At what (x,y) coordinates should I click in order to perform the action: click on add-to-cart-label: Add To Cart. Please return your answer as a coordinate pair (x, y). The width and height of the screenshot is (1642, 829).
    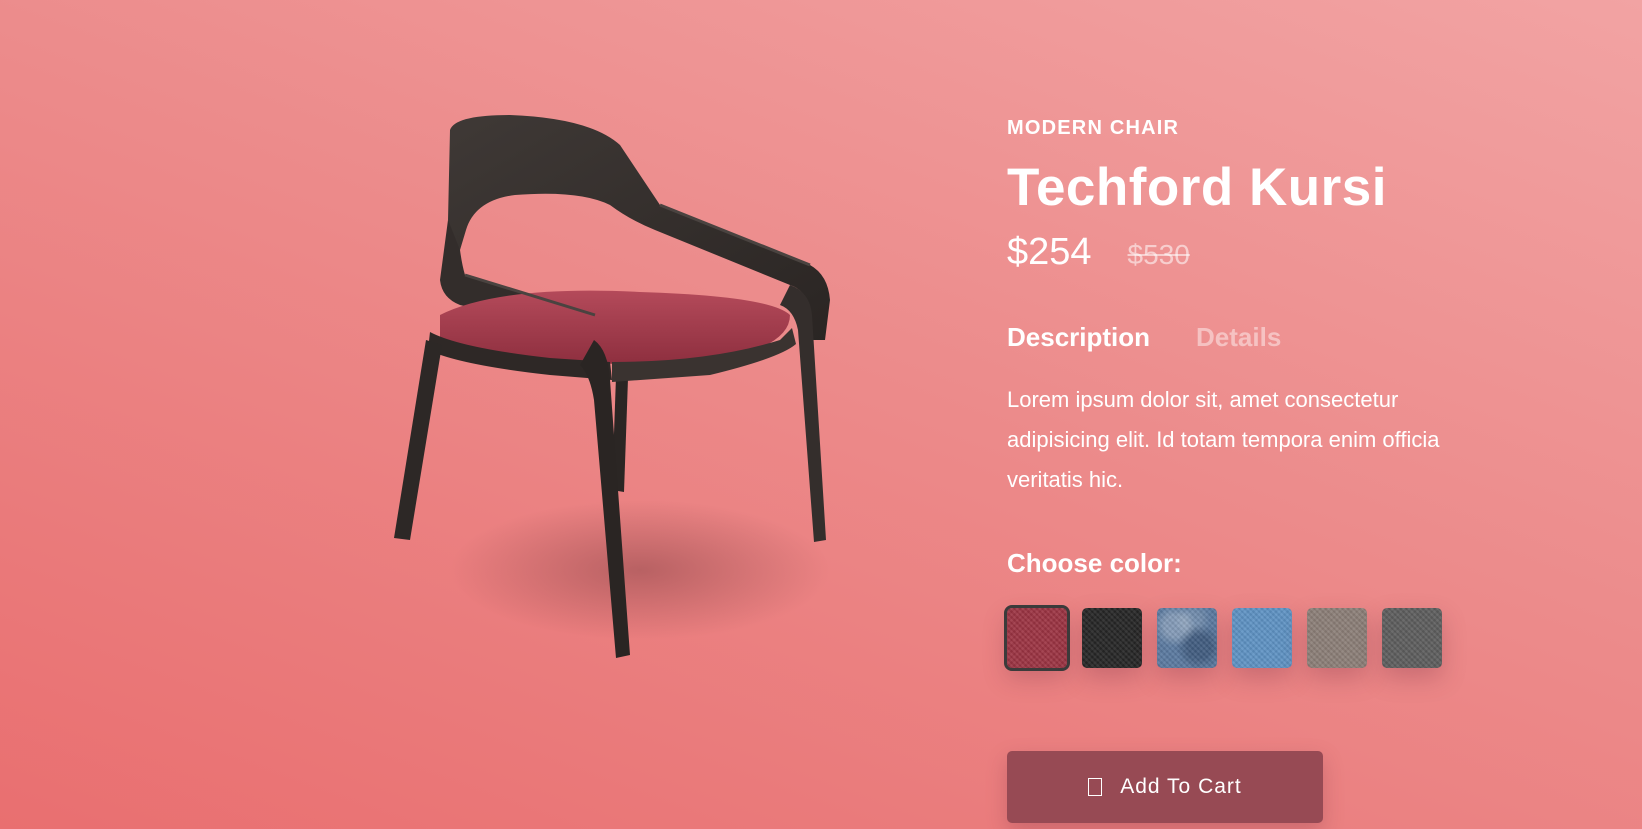
    Looking at the image, I should click on (1181, 786).